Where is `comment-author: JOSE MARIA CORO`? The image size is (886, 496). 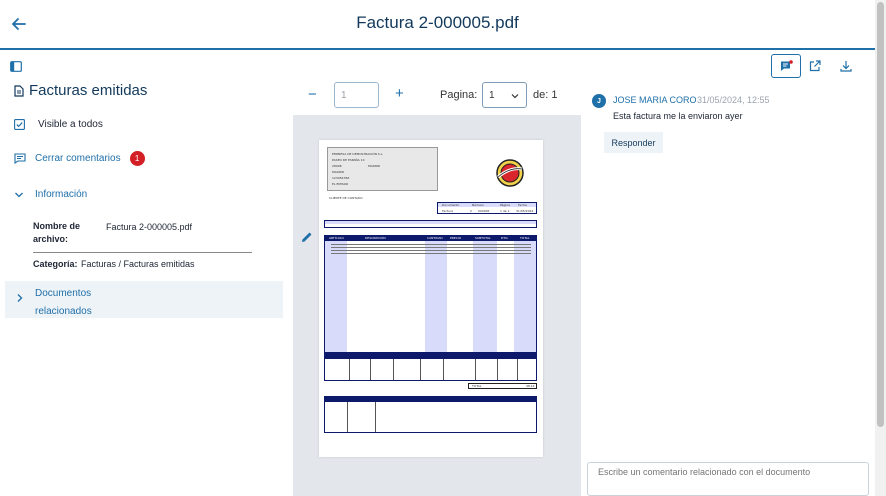
comment-author: JOSE MARIA CORO is located at coordinates (655, 100).